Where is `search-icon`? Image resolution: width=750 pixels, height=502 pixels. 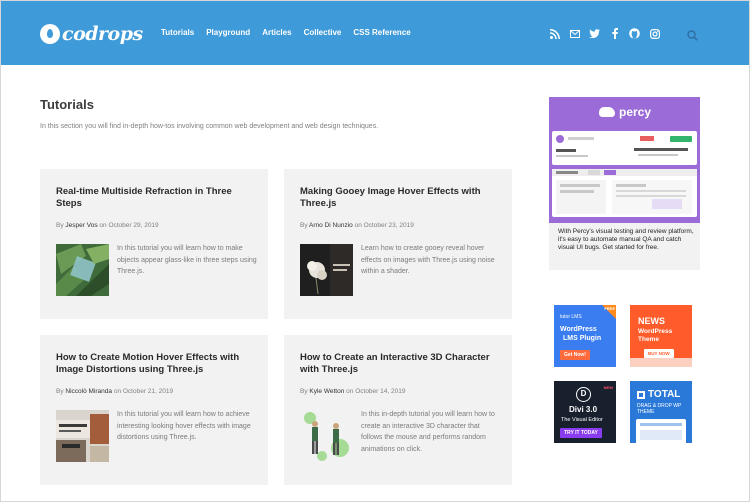
search-icon is located at coordinates (692, 34).